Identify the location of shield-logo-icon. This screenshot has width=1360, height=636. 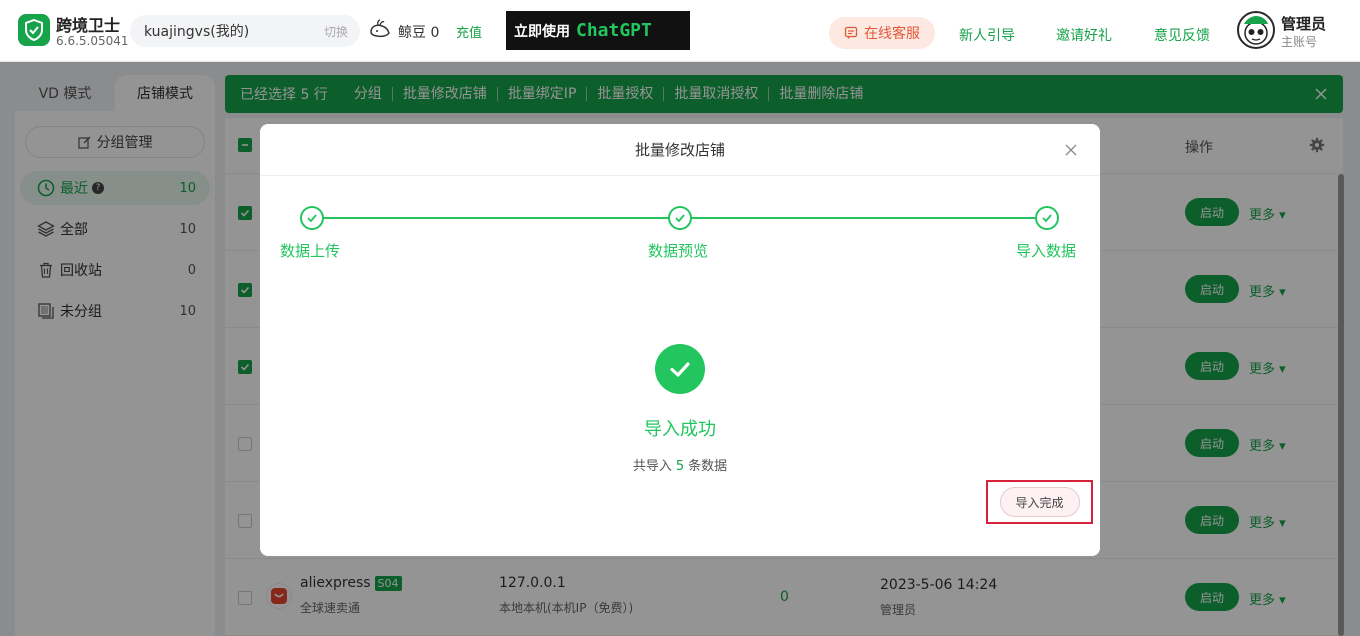
(34, 30).